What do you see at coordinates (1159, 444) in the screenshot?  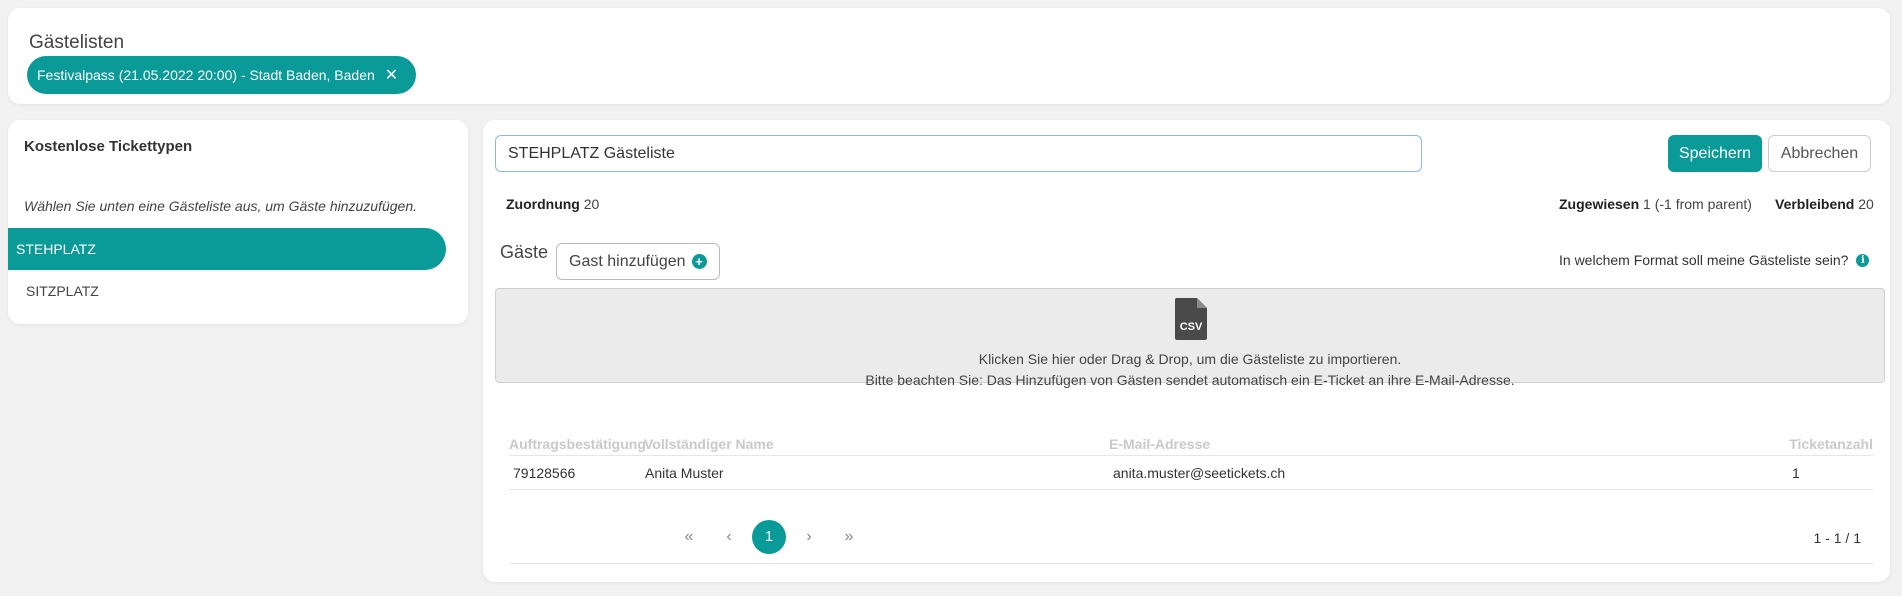 I see `column-header-email: E-Mail-Adresse` at bounding box center [1159, 444].